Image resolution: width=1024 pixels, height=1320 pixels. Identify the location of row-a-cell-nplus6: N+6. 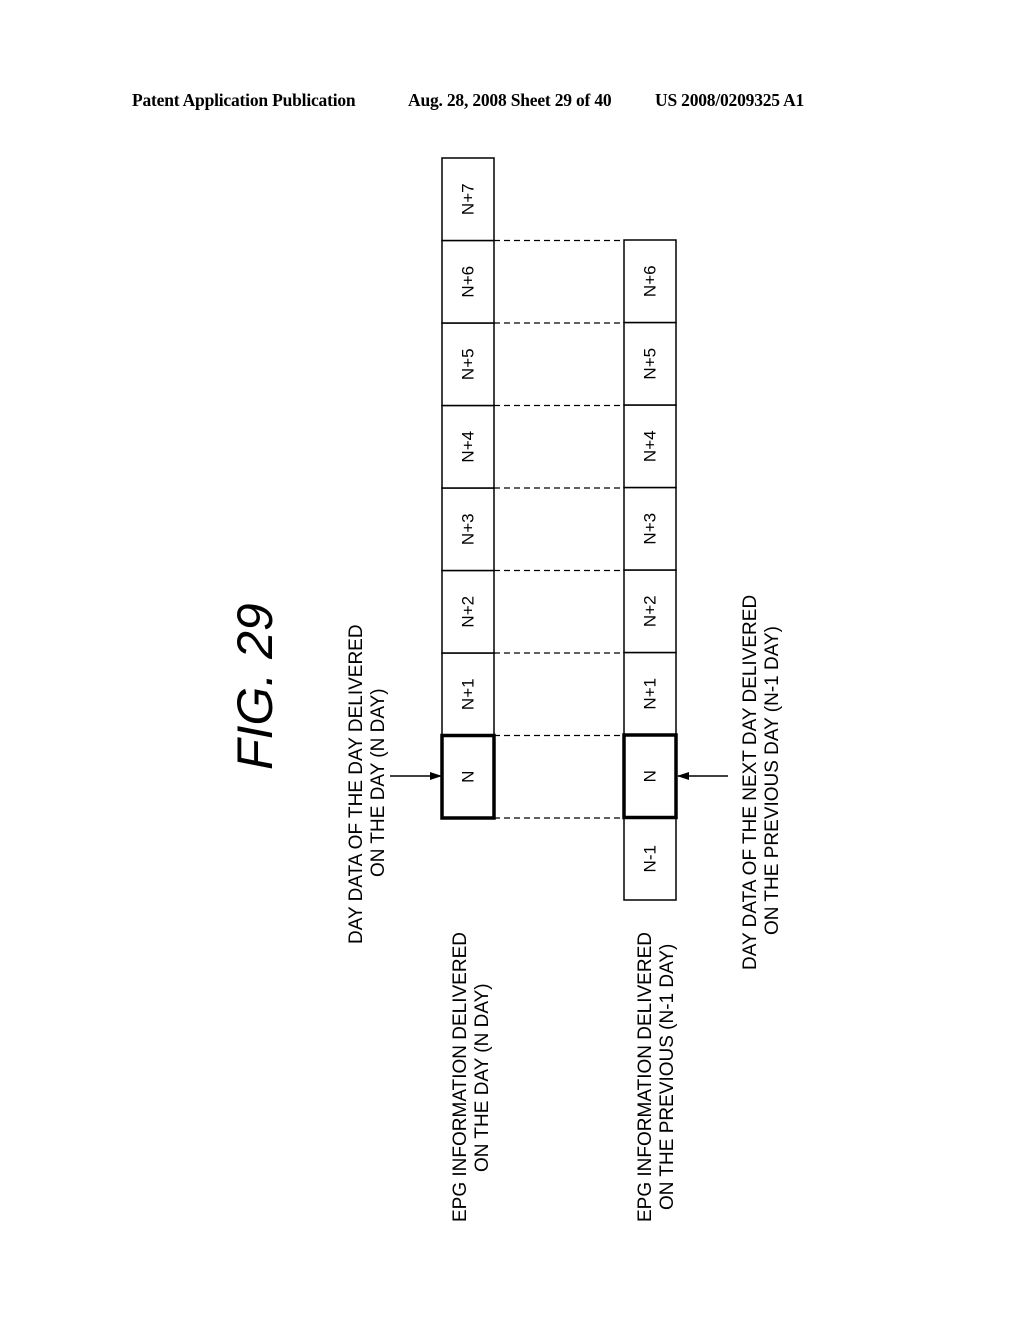
(468, 281).